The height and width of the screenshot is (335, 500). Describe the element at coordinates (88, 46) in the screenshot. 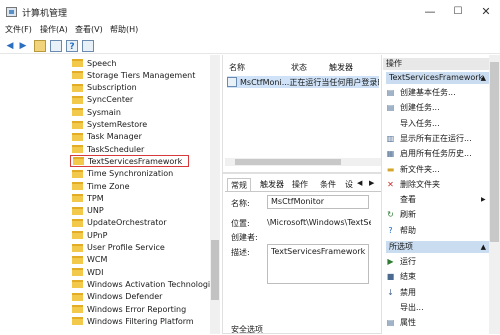

I see `properties-toolbar-icon` at that location.